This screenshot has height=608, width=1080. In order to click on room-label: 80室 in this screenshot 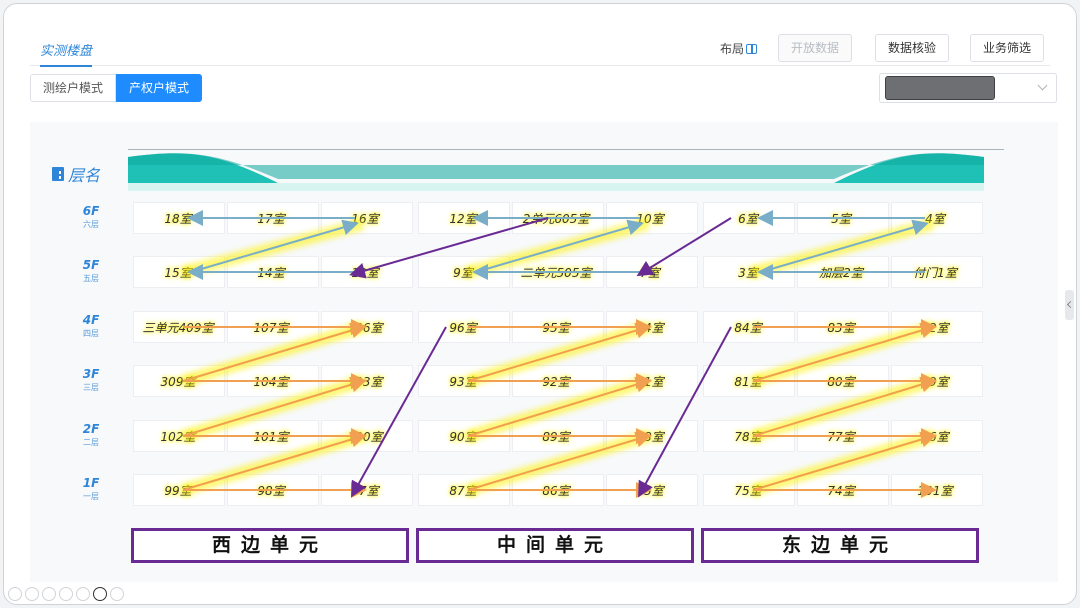, I will do `click(840, 381)`.